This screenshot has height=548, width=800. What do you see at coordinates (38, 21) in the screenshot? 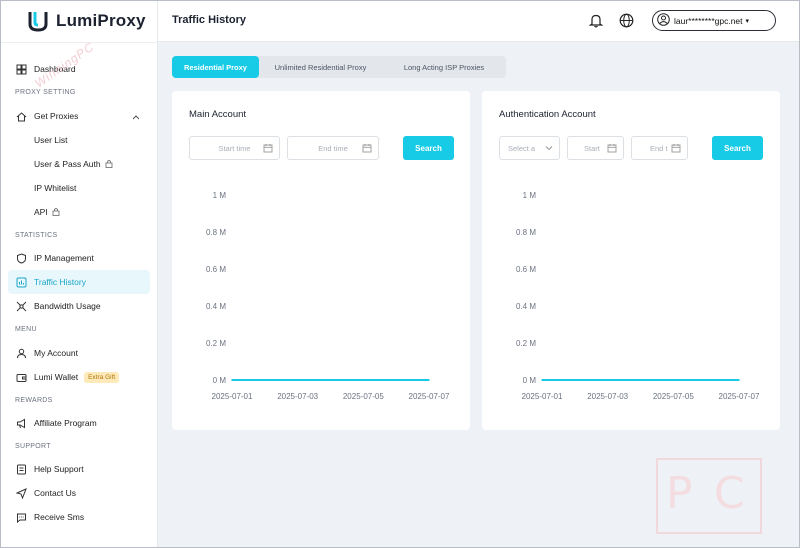
I see `lumiproxy-logo-icon` at bounding box center [38, 21].